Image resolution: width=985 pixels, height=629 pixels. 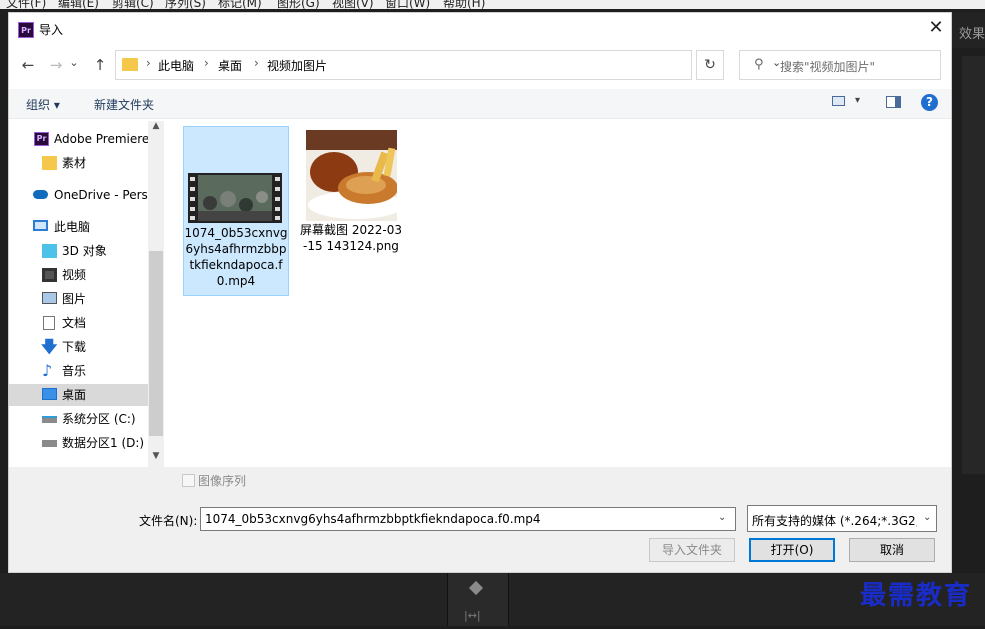 I want to click on help-icon: ?, so click(x=929, y=102).